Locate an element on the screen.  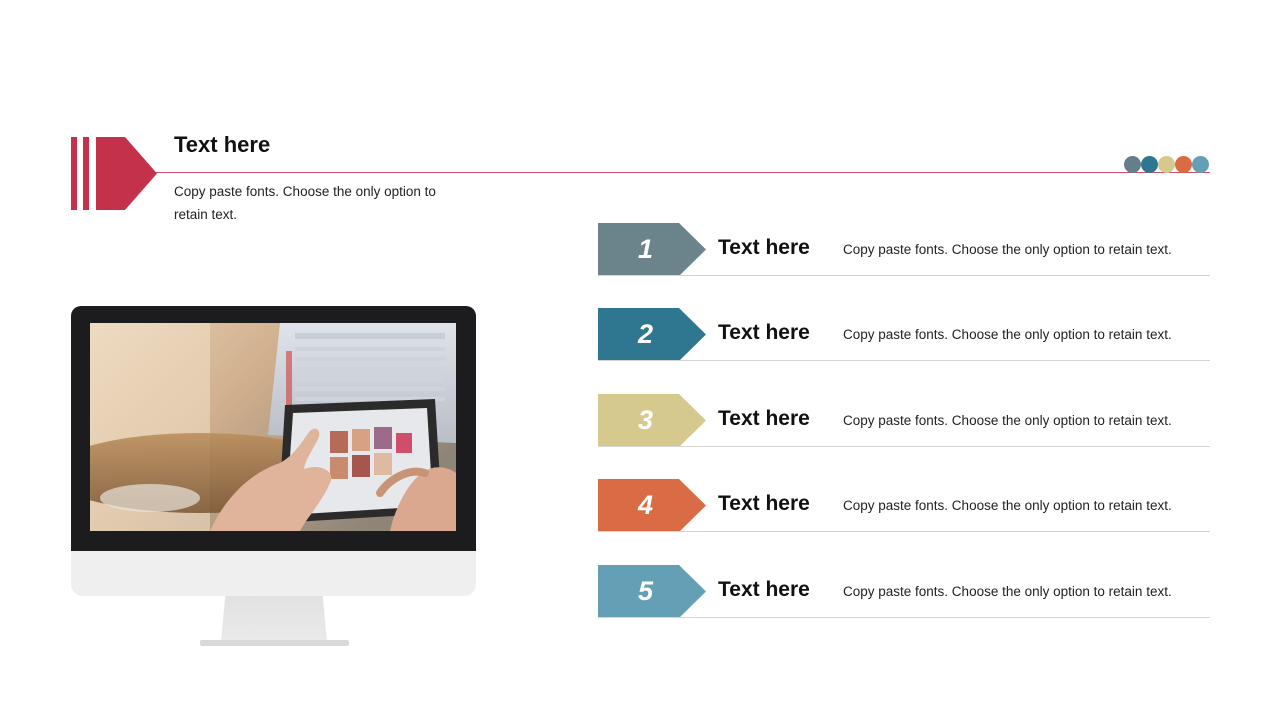
step-number: 1 is located at coordinates (645, 249).